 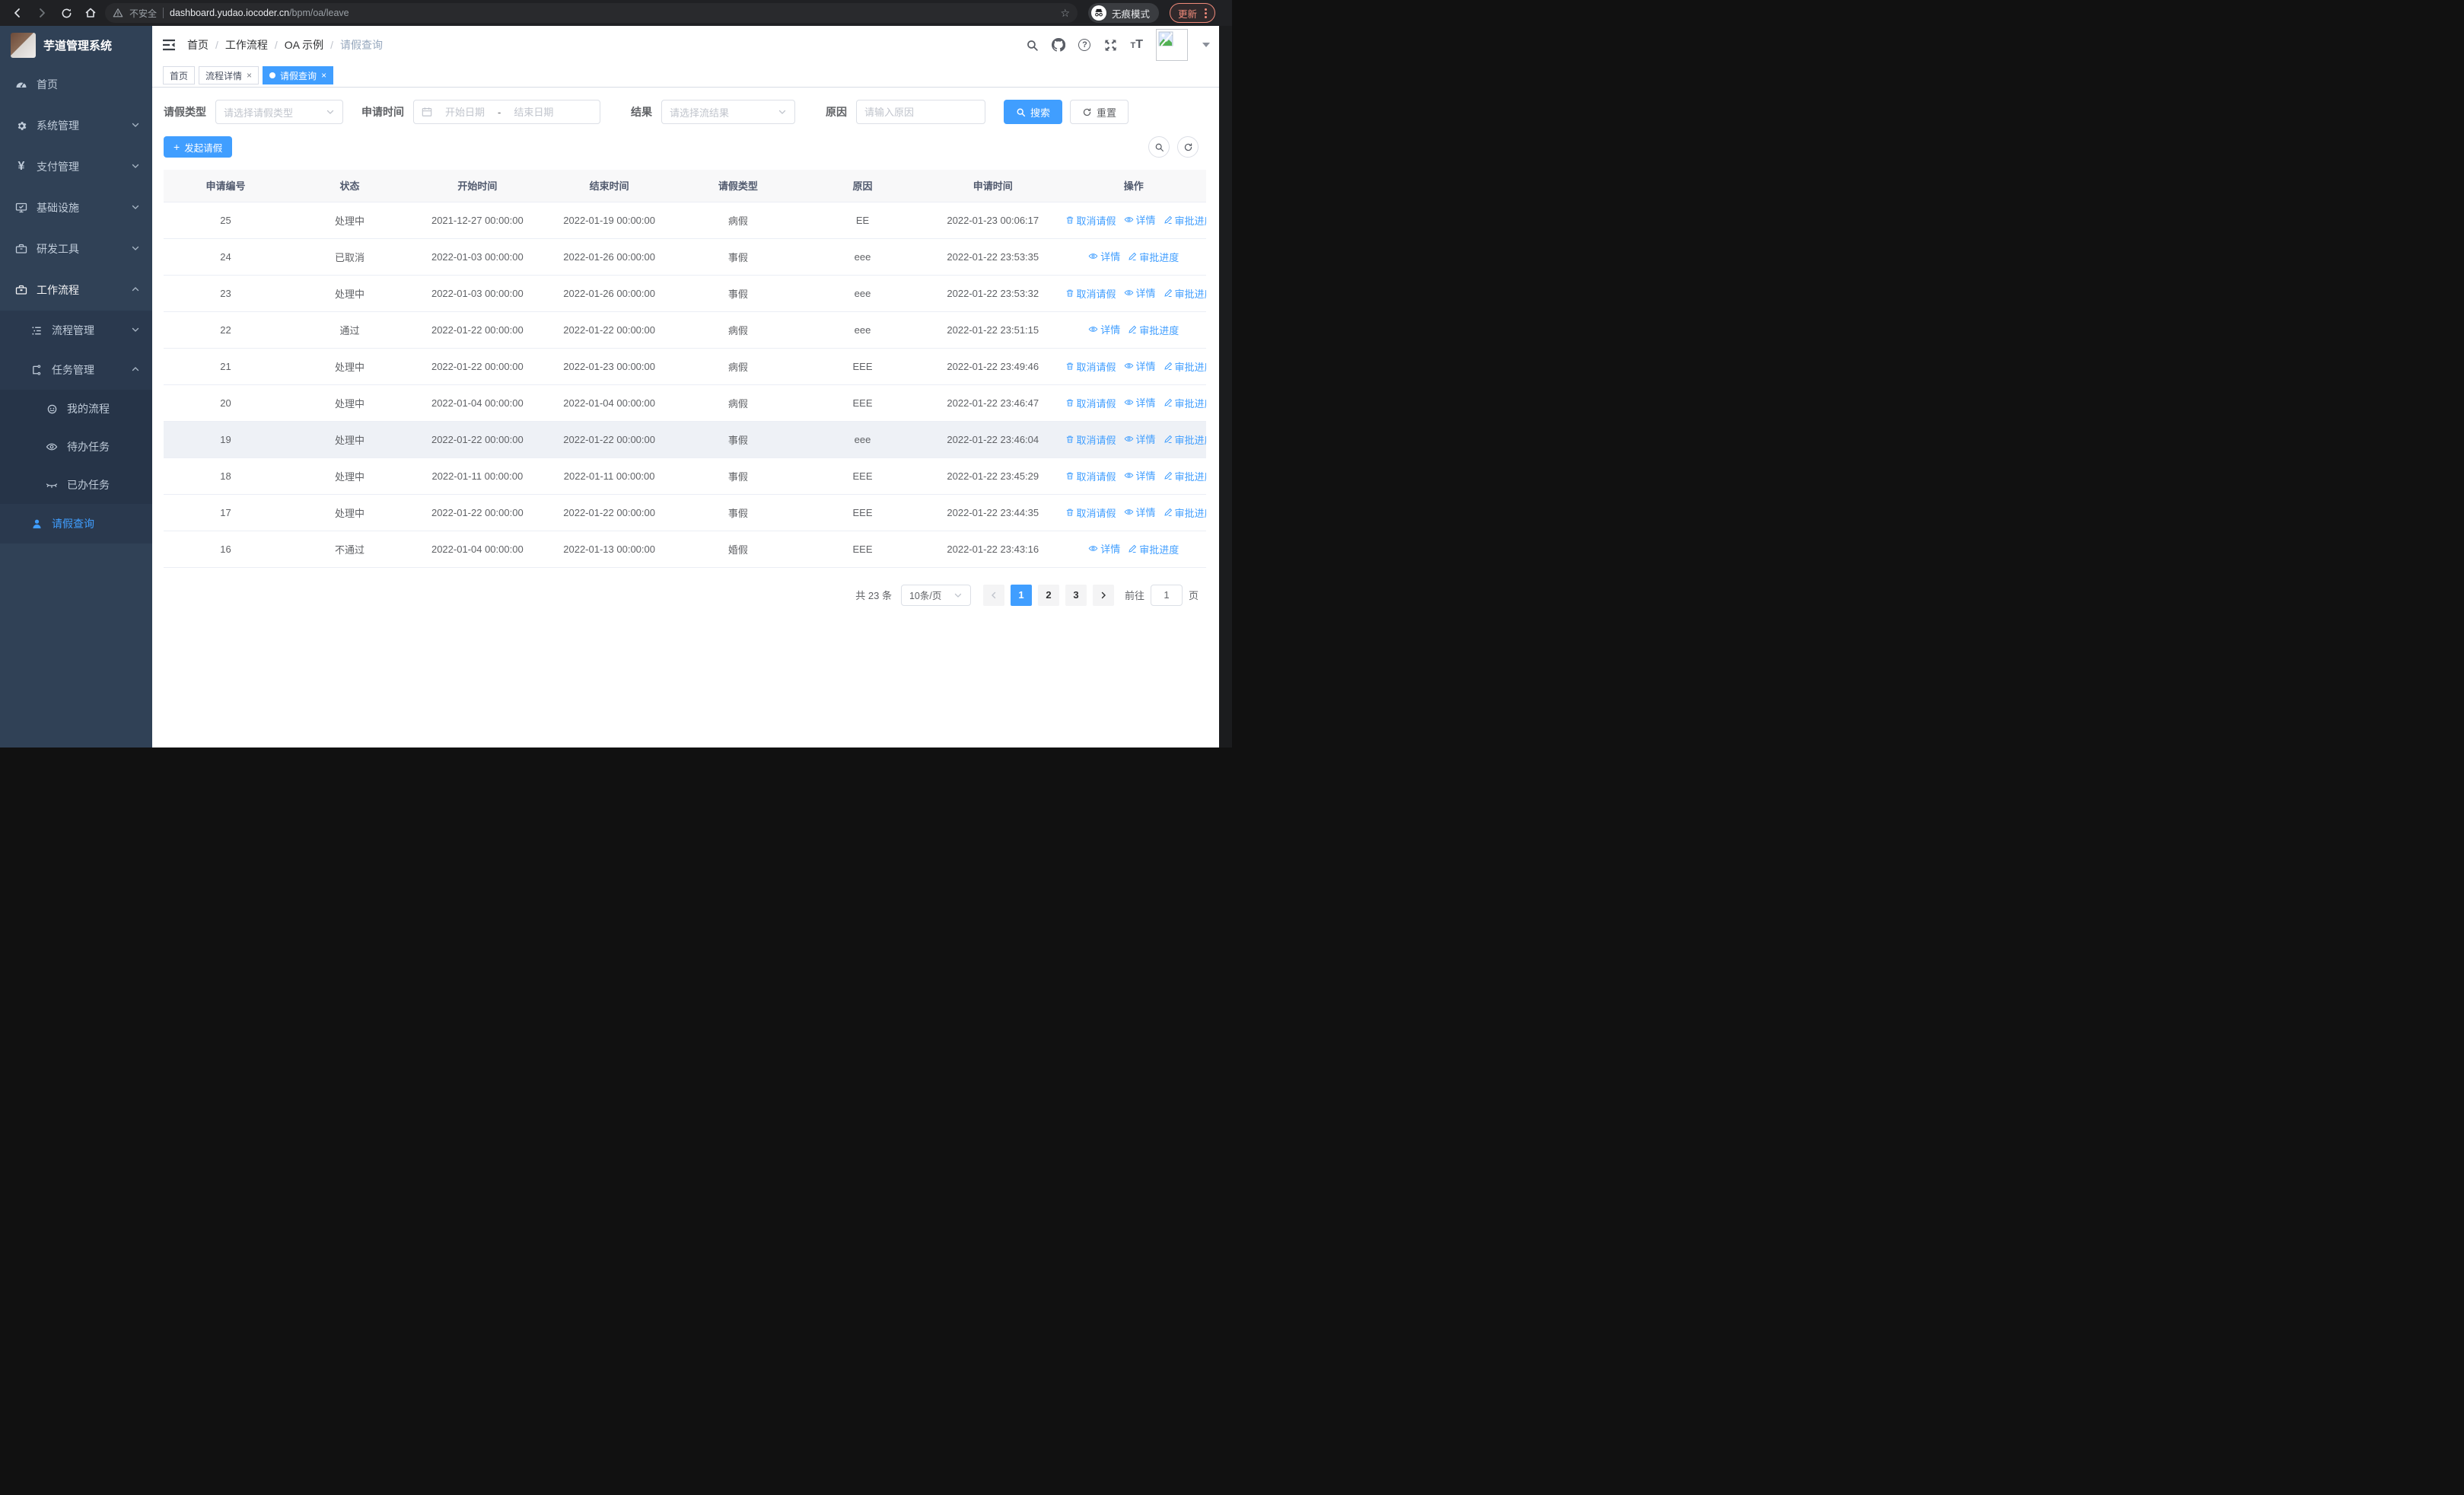 What do you see at coordinates (1110, 45) in the screenshot?
I see `fullscreen-icon` at bounding box center [1110, 45].